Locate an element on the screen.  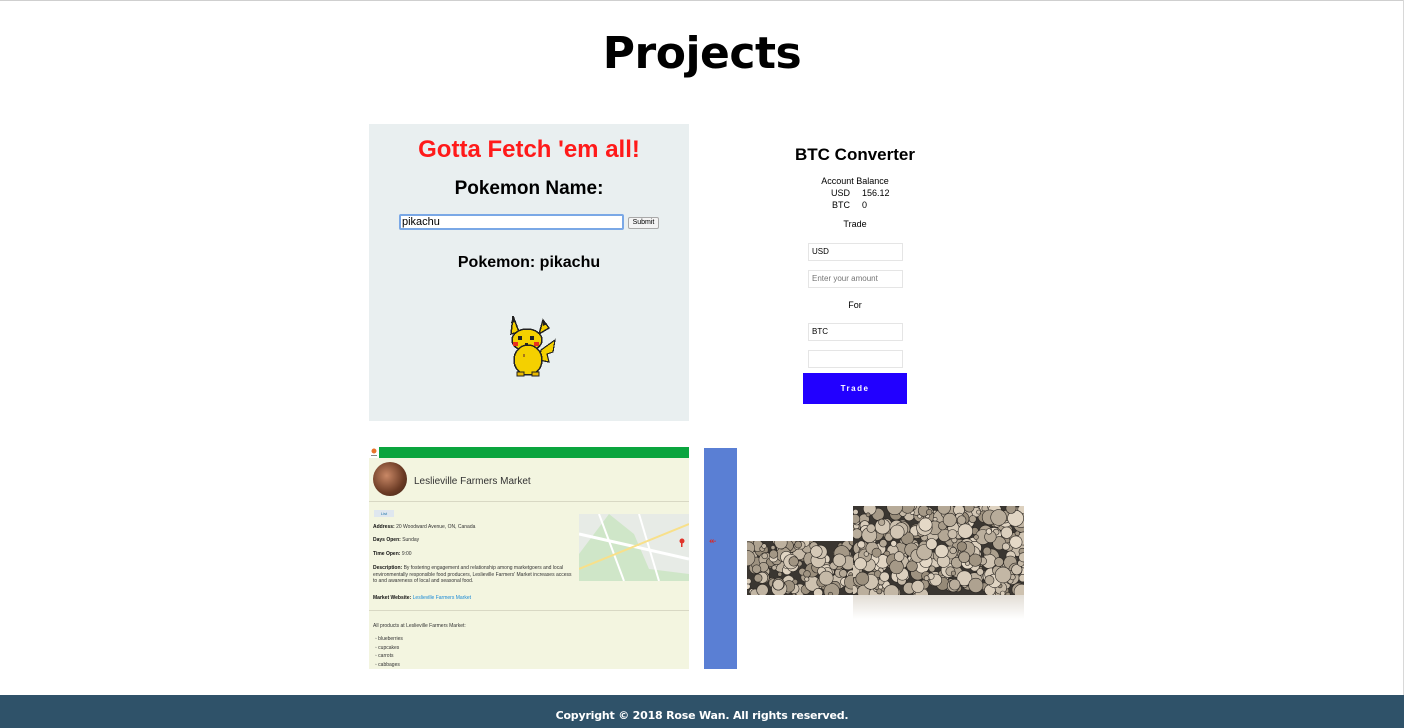
usd-label: USD is located at coordinates (841, 193).